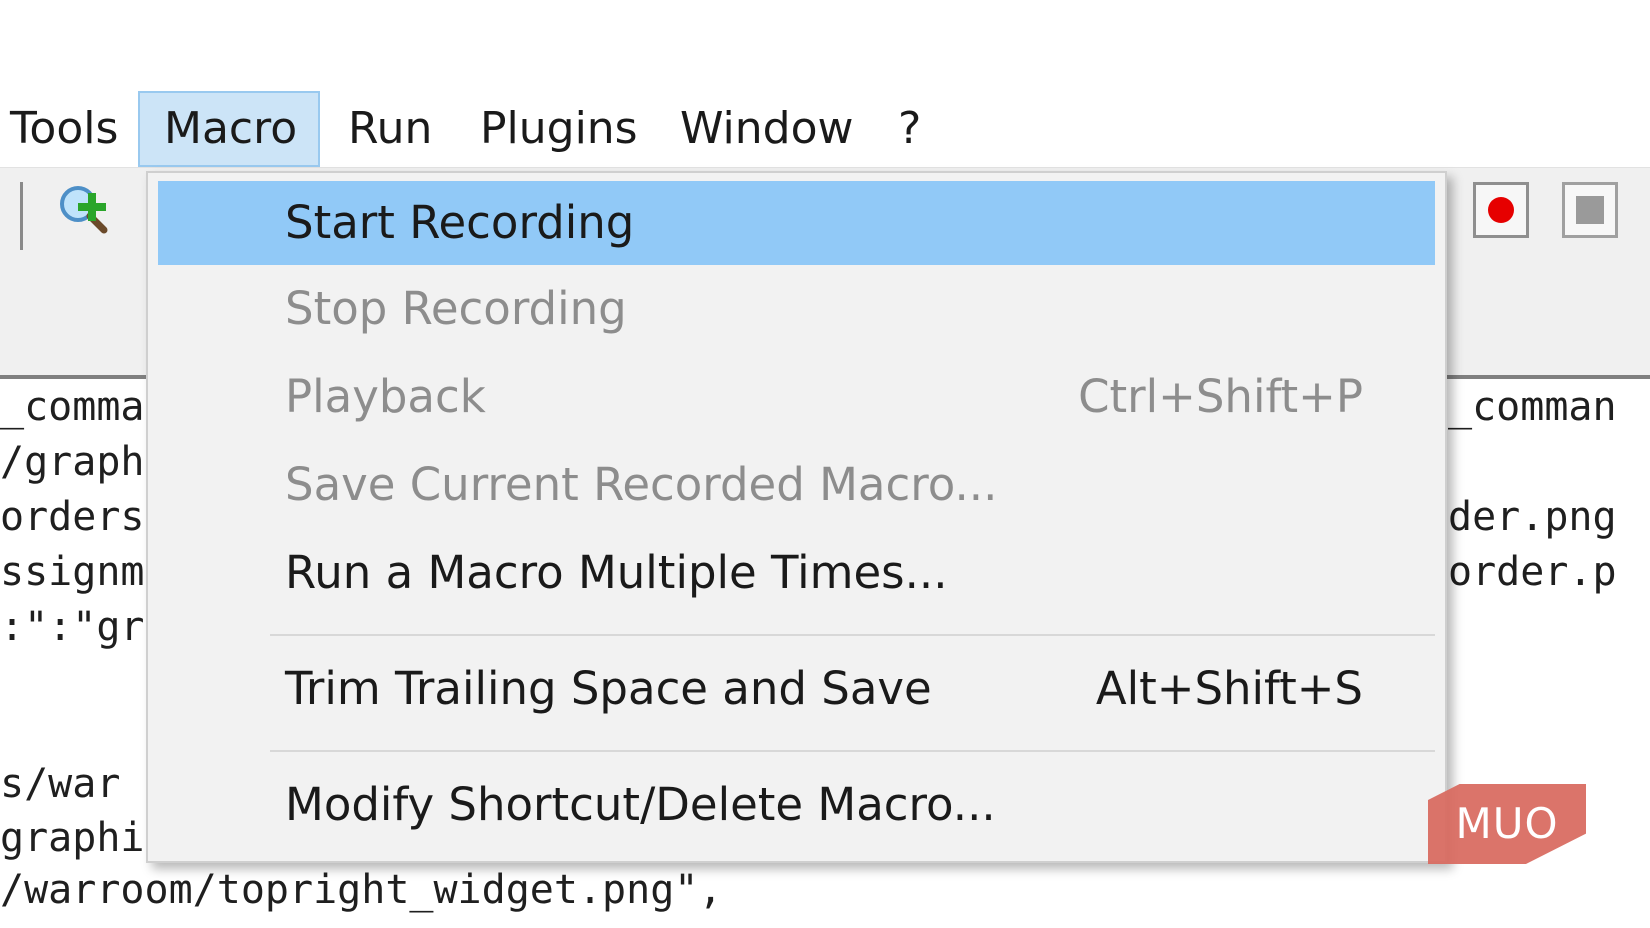  What do you see at coordinates (608, 688) in the screenshot?
I see `menu-item-label: Trim Trailing Space and Save` at bounding box center [608, 688].